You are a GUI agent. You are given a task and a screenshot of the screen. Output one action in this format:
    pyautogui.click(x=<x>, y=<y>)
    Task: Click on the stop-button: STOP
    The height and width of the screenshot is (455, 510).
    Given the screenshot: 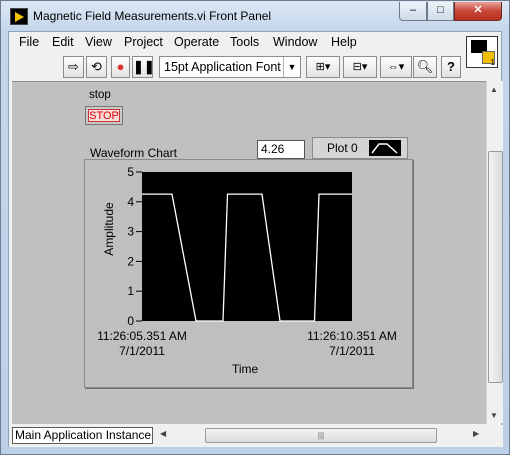 What is the action you would take?
    pyautogui.click(x=104, y=115)
    